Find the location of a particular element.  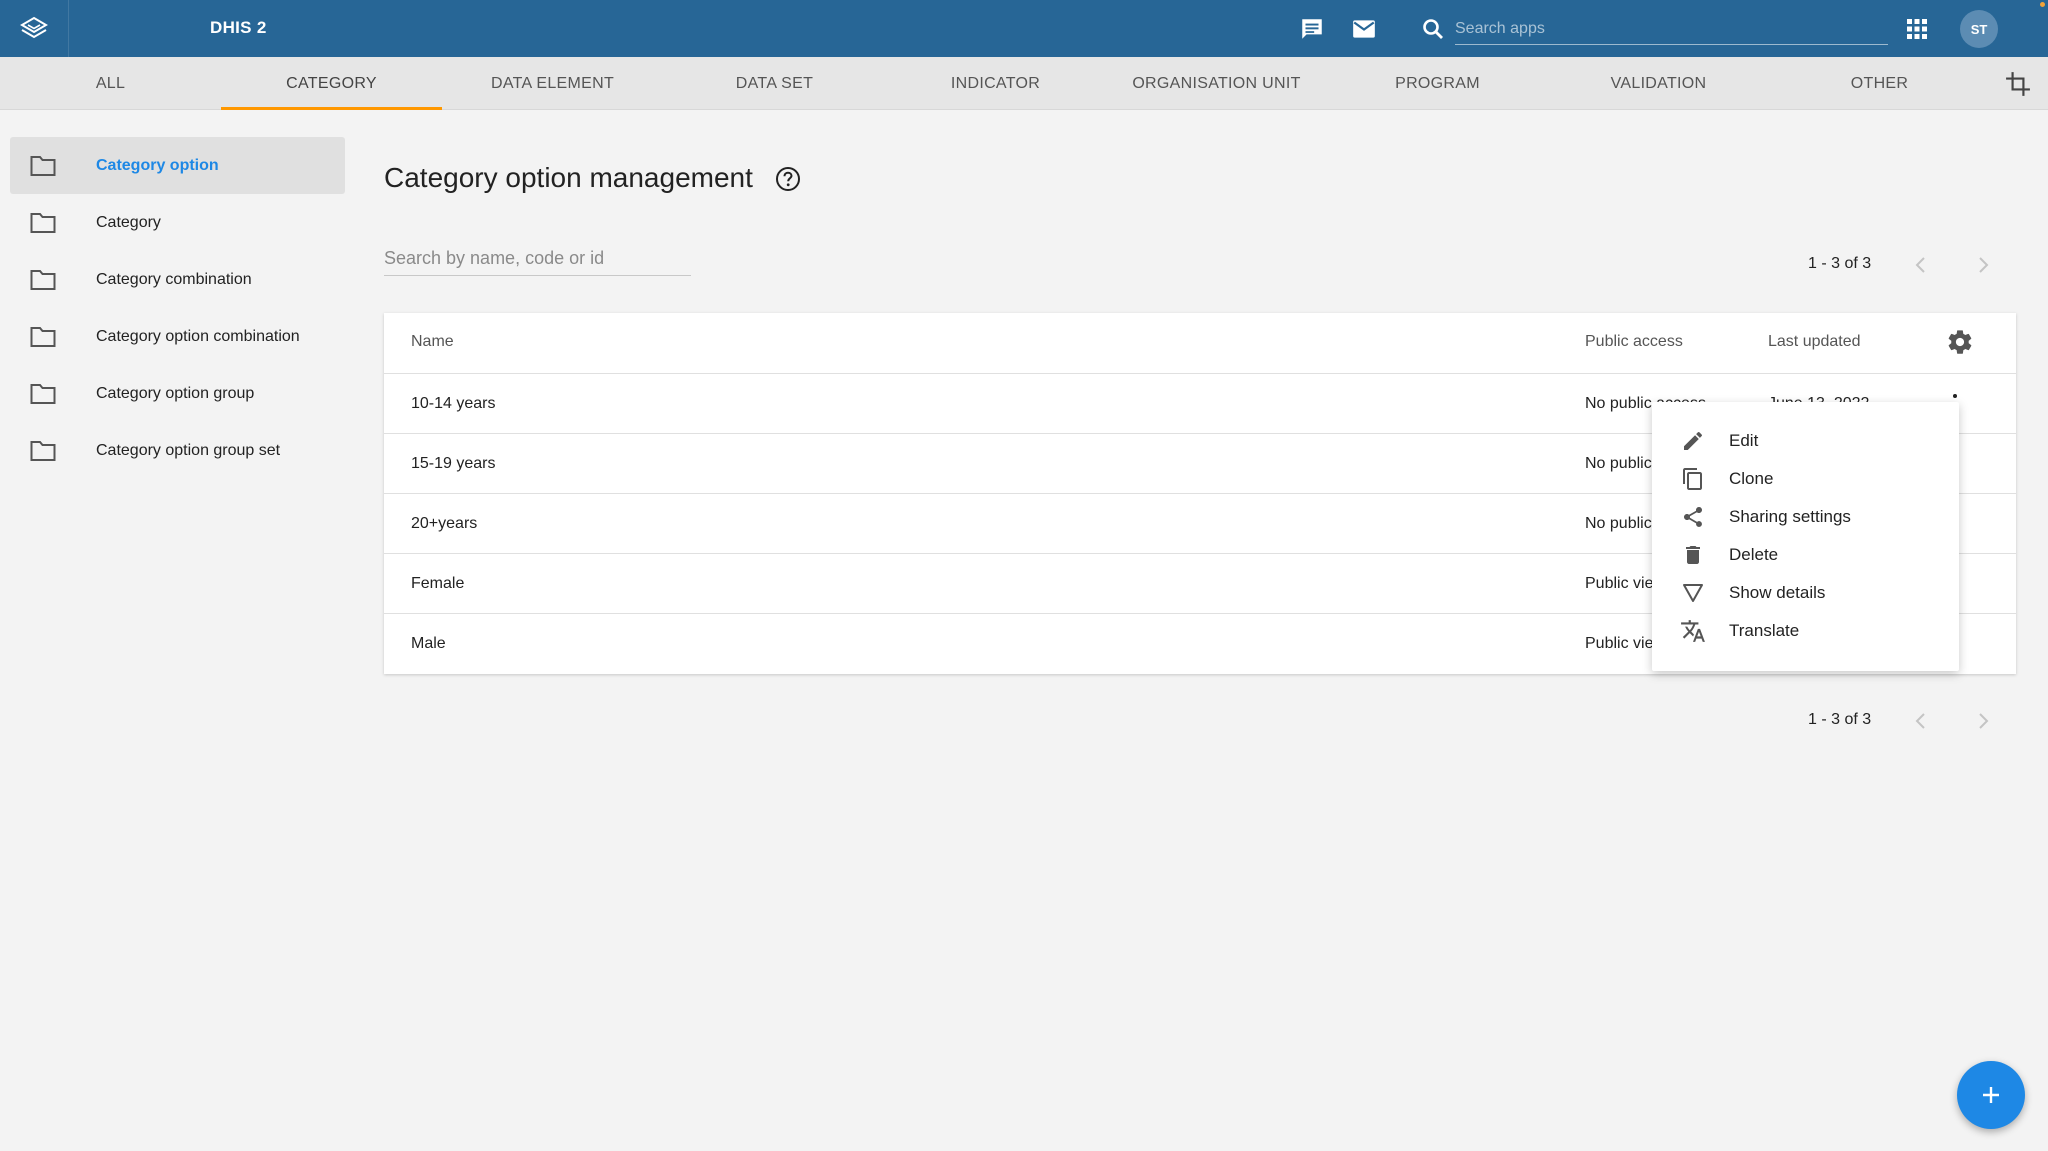

clone-icon is located at coordinates (1693, 479).